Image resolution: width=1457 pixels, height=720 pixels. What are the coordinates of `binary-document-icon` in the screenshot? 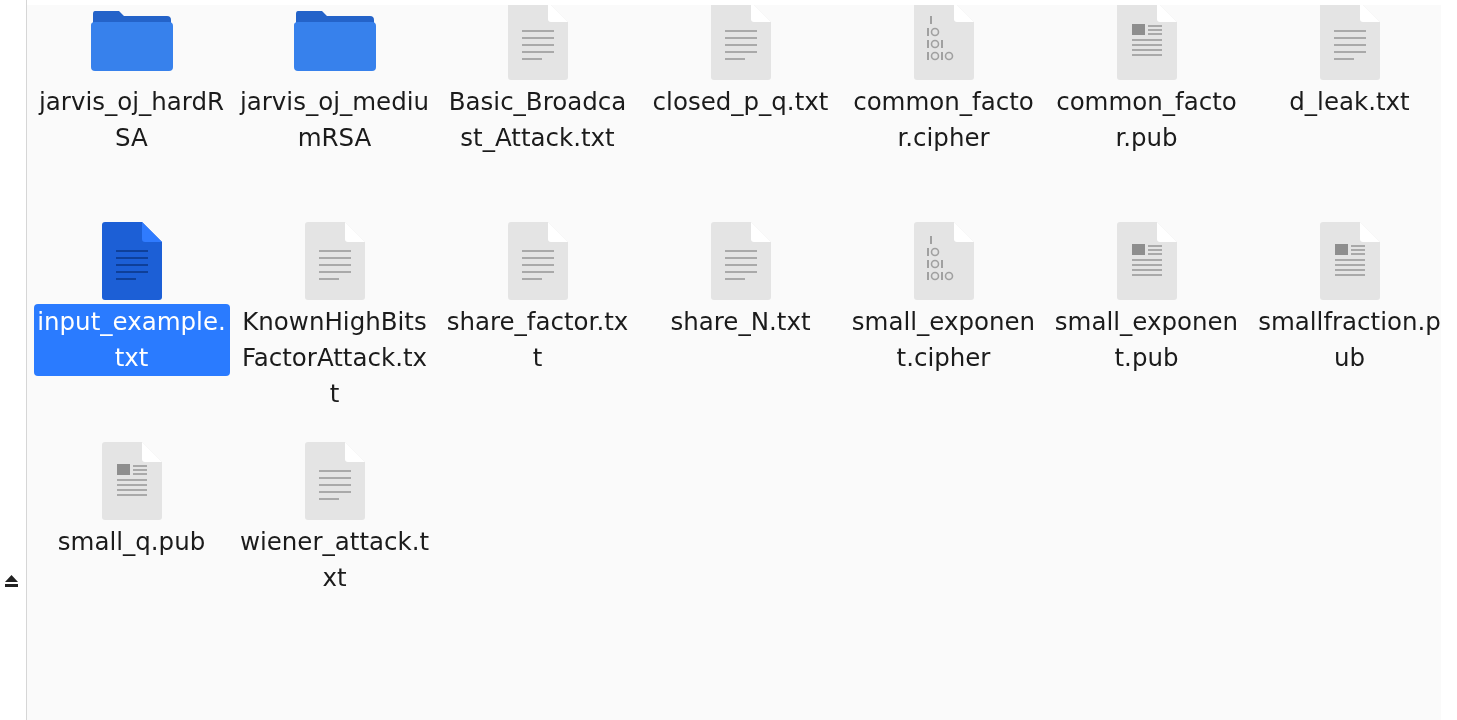 It's located at (943, 261).